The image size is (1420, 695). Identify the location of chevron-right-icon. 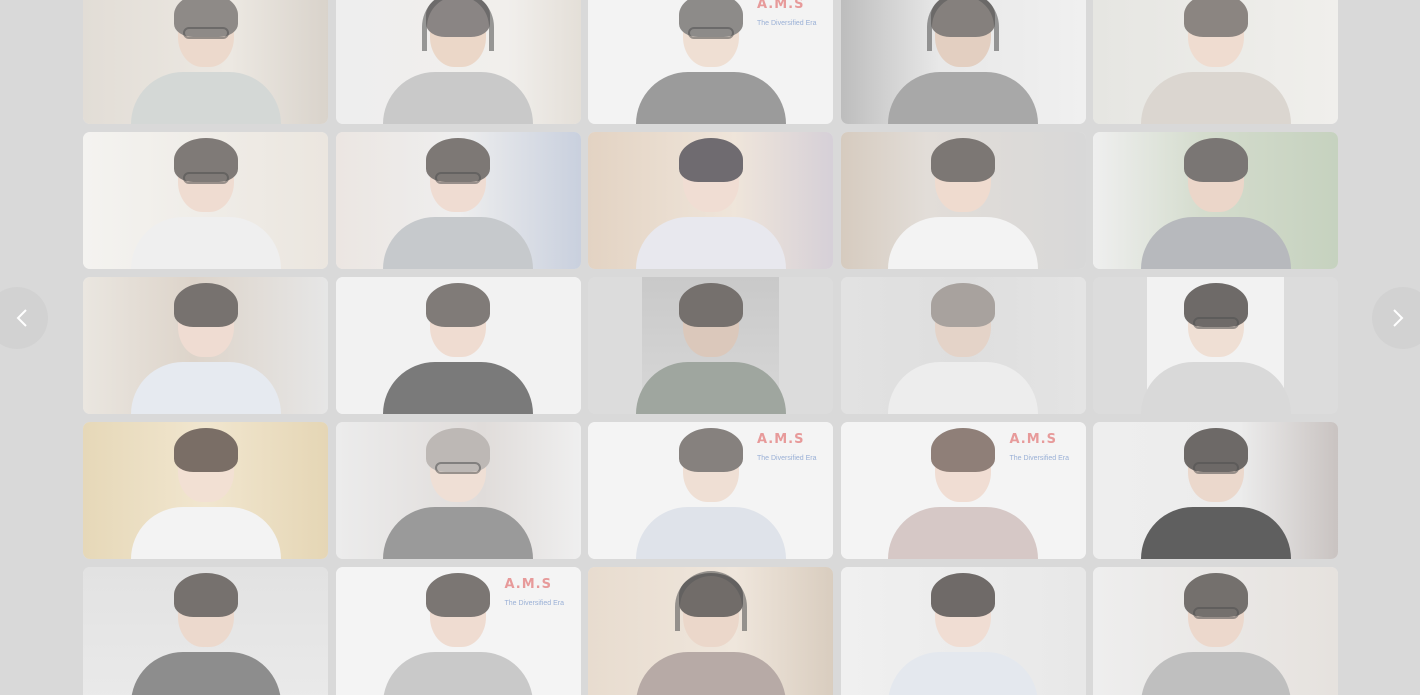
(1398, 318).